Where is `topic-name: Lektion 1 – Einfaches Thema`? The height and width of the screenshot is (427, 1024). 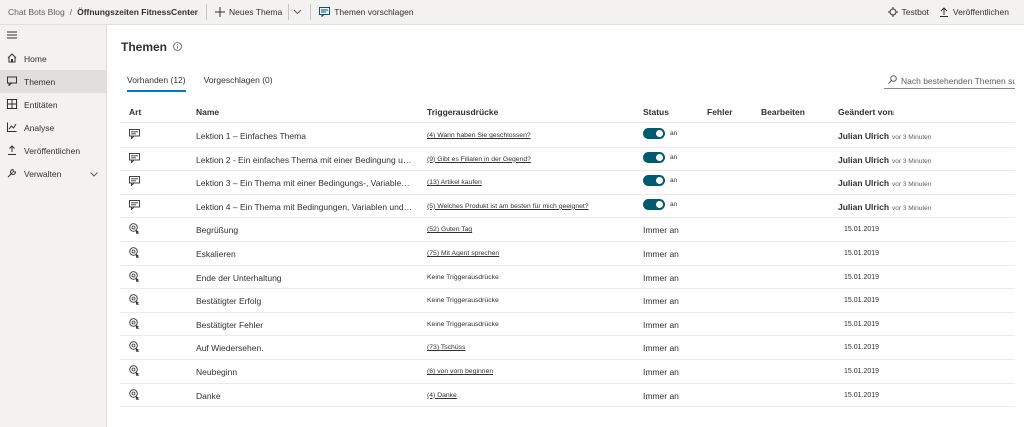
topic-name: Lektion 1 – Einfaches Thema is located at coordinates (251, 136).